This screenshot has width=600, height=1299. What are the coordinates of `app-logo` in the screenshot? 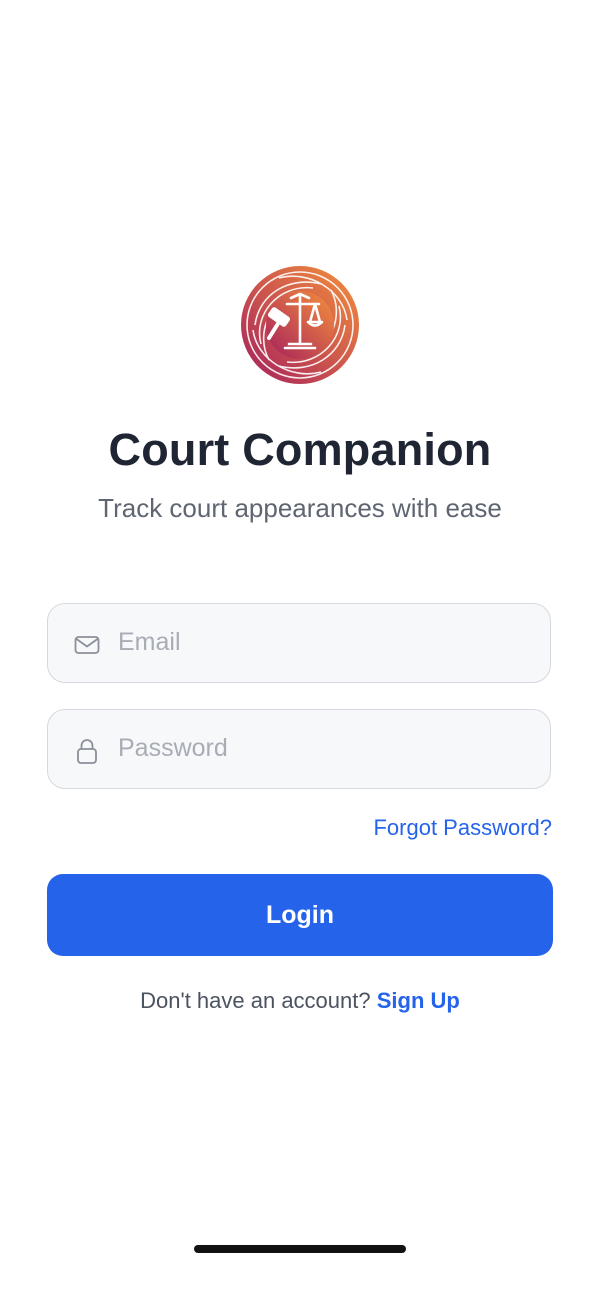 It's located at (300, 325).